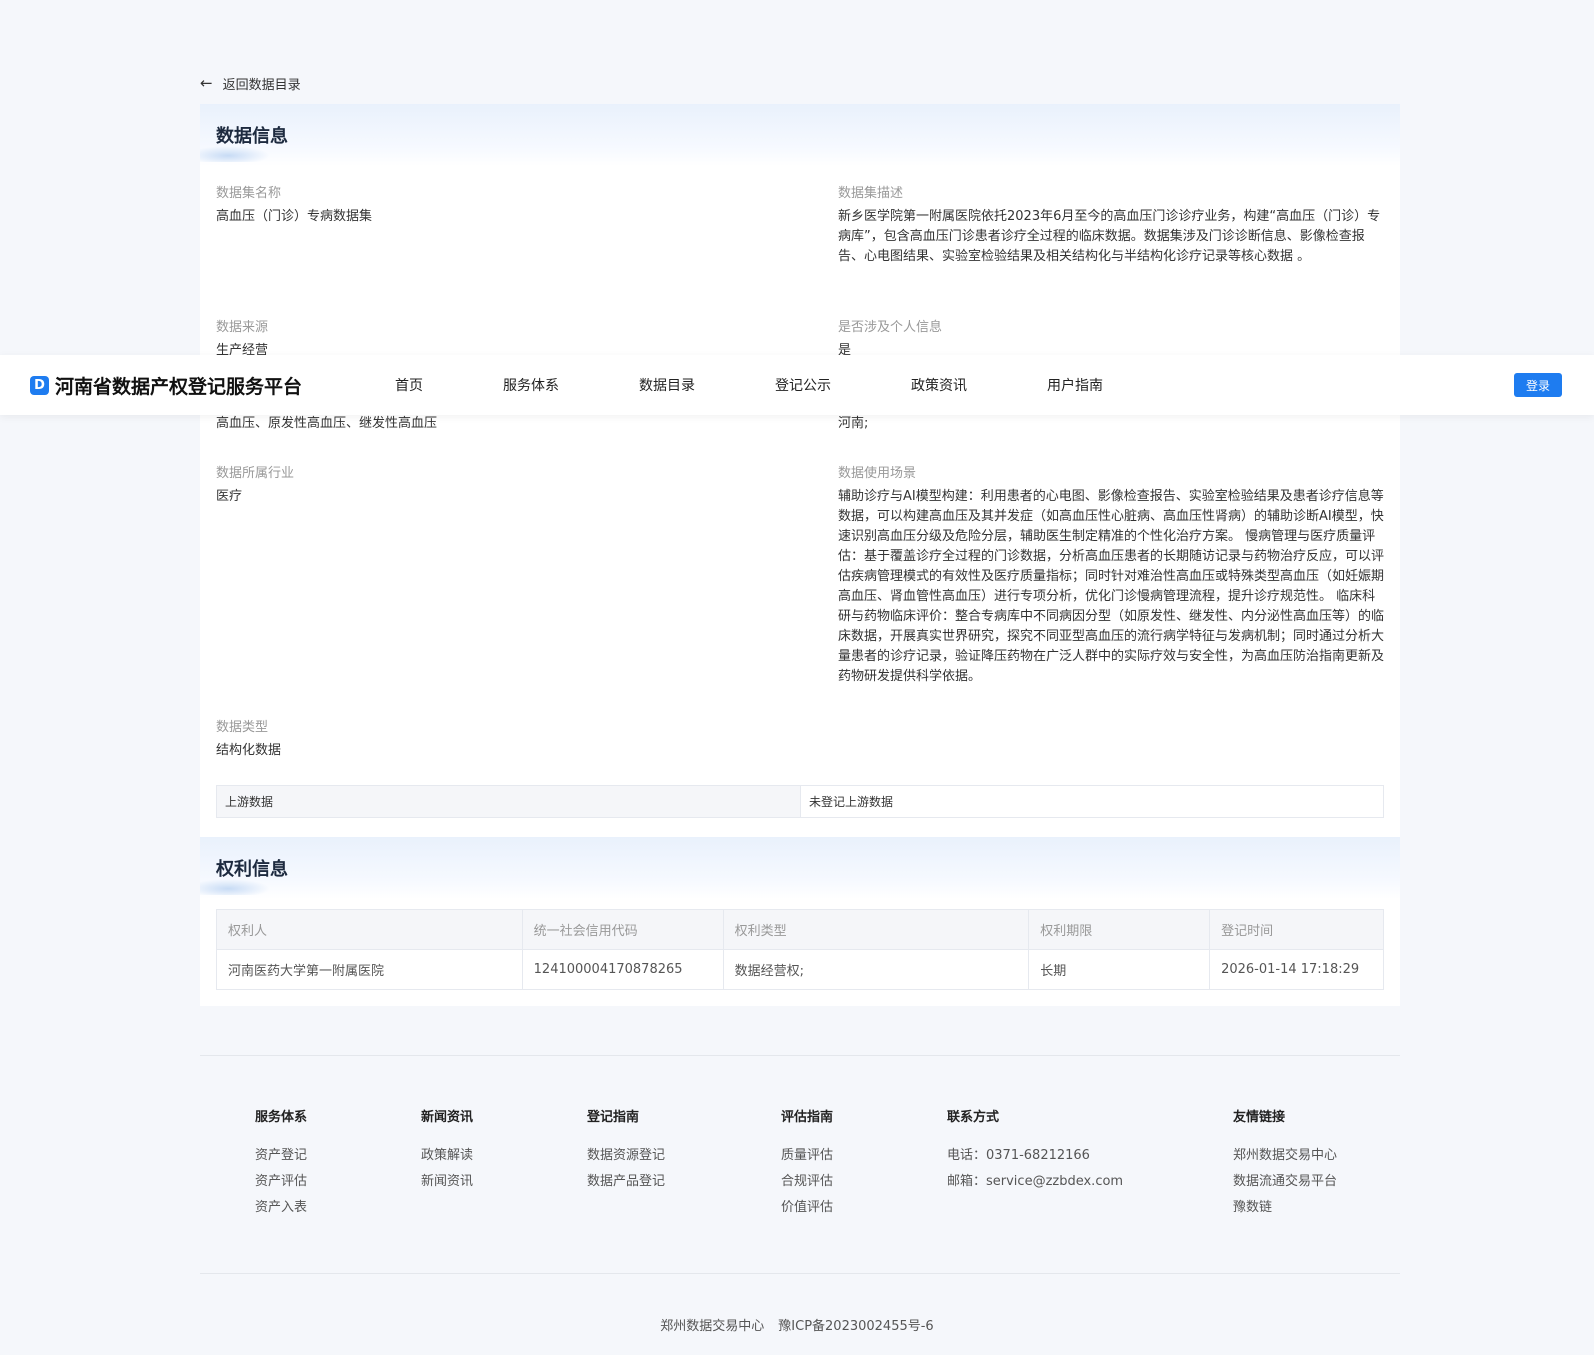 The height and width of the screenshot is (1355, 1594). I want to click on footer-column-title: 新闻资讯, so click(447, 1117).